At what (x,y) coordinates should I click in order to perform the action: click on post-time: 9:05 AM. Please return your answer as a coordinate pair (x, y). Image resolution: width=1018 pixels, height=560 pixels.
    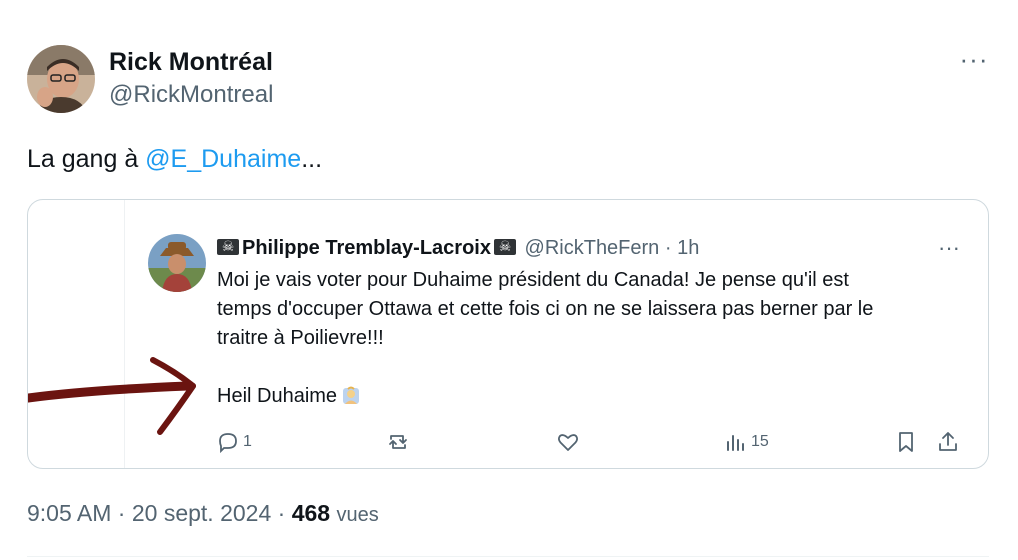
    Looking at the image, I should click on (69, 513).